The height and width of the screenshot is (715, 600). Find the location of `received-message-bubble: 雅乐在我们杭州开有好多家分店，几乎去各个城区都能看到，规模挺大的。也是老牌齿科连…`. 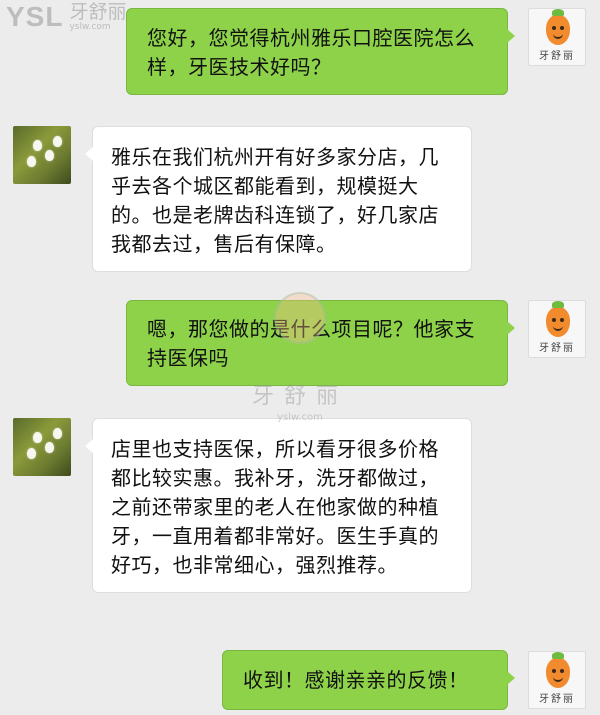

received-message-bubble: 雅乐在我们杭州开有好多家分店，几乎去各个城区都能看到，规模挺大的。也是老牌齿科连… is located at coordinates (278, 199).